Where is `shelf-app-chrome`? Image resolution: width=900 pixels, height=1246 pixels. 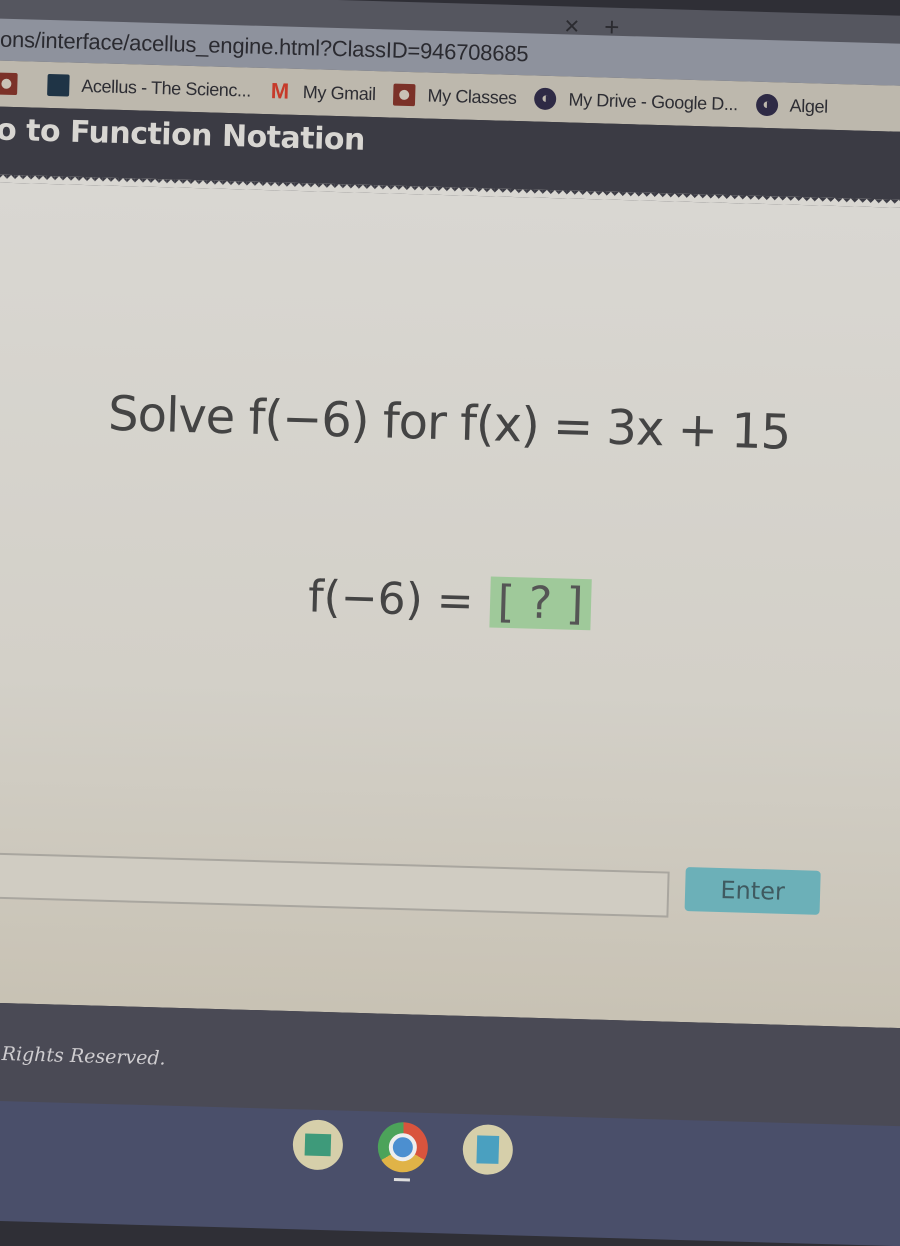 shelf-app-chrome is located at coordinates (403, 1151).